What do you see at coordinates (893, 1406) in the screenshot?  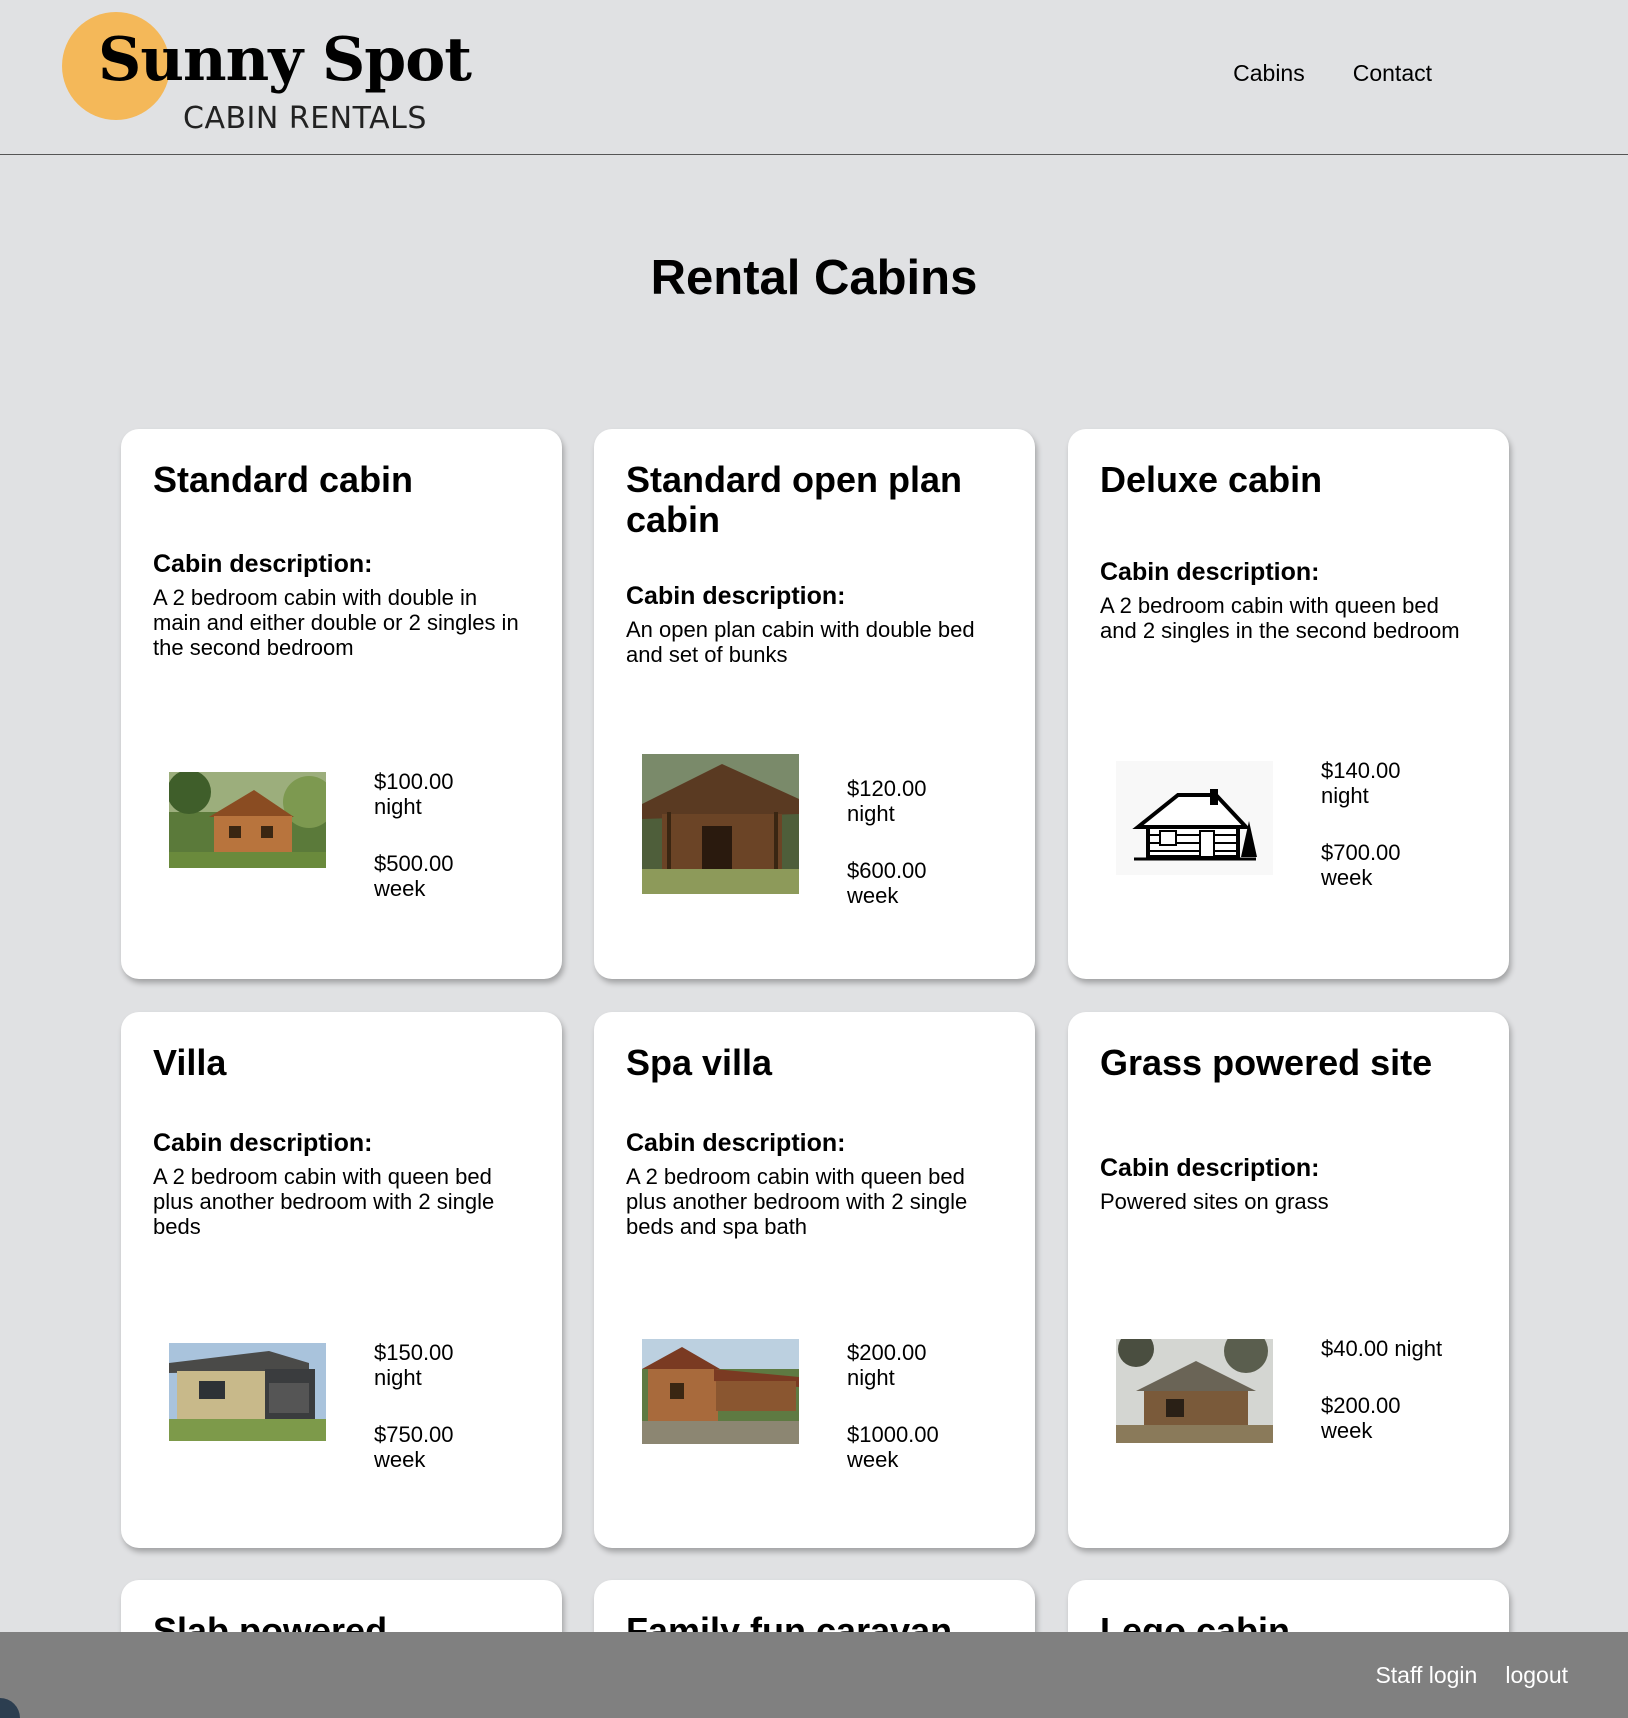 I see `cabin-prices: $200.00 night $1000.00 week` at bounding box center [893, 1406].